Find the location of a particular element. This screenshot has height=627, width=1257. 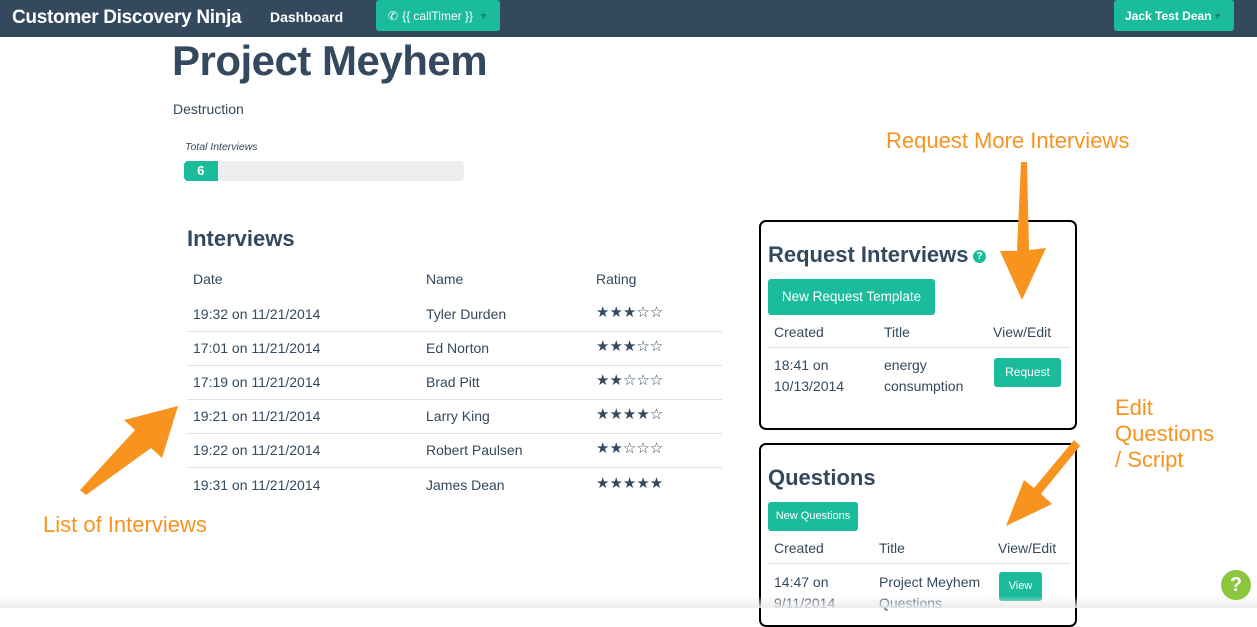

annotation-list-of-interviews: List of Interviews is located at coordinates (125, 524).